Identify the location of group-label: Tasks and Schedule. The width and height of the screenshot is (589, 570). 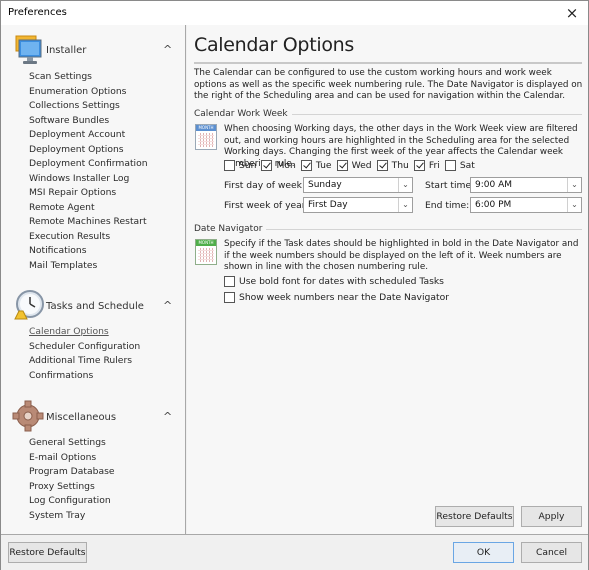
(95, 306).